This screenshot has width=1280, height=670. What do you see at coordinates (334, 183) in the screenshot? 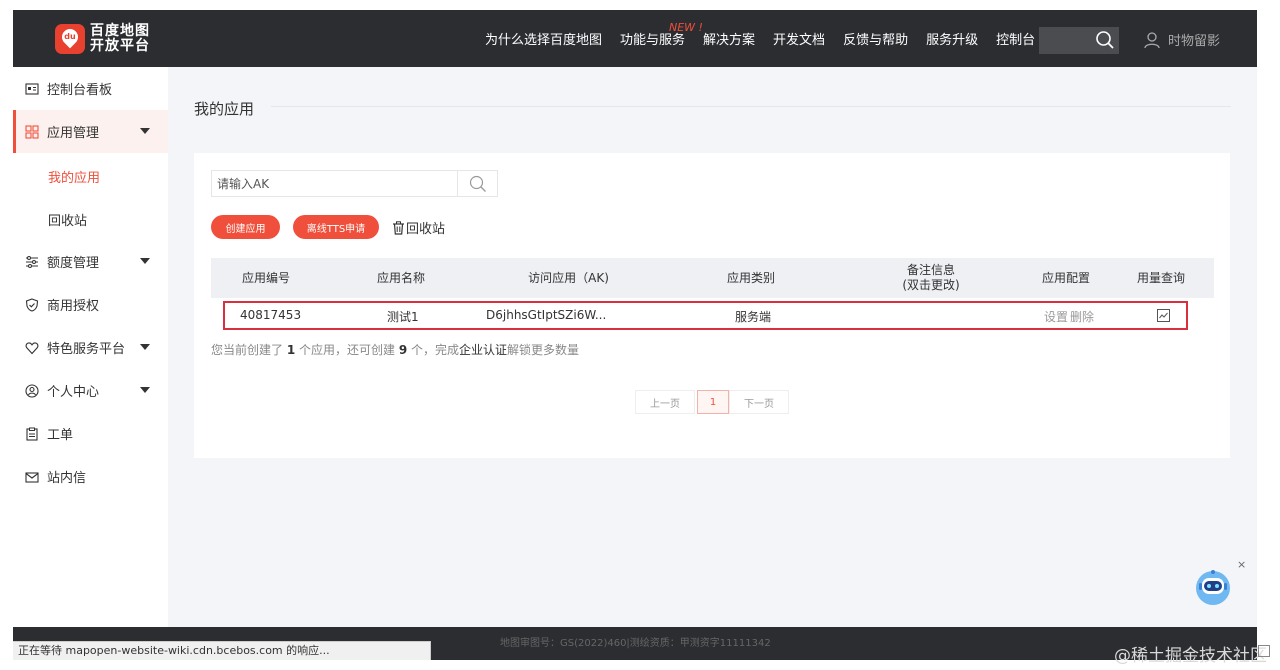
I see `ak-search-input` at bounding box center [334, 183].